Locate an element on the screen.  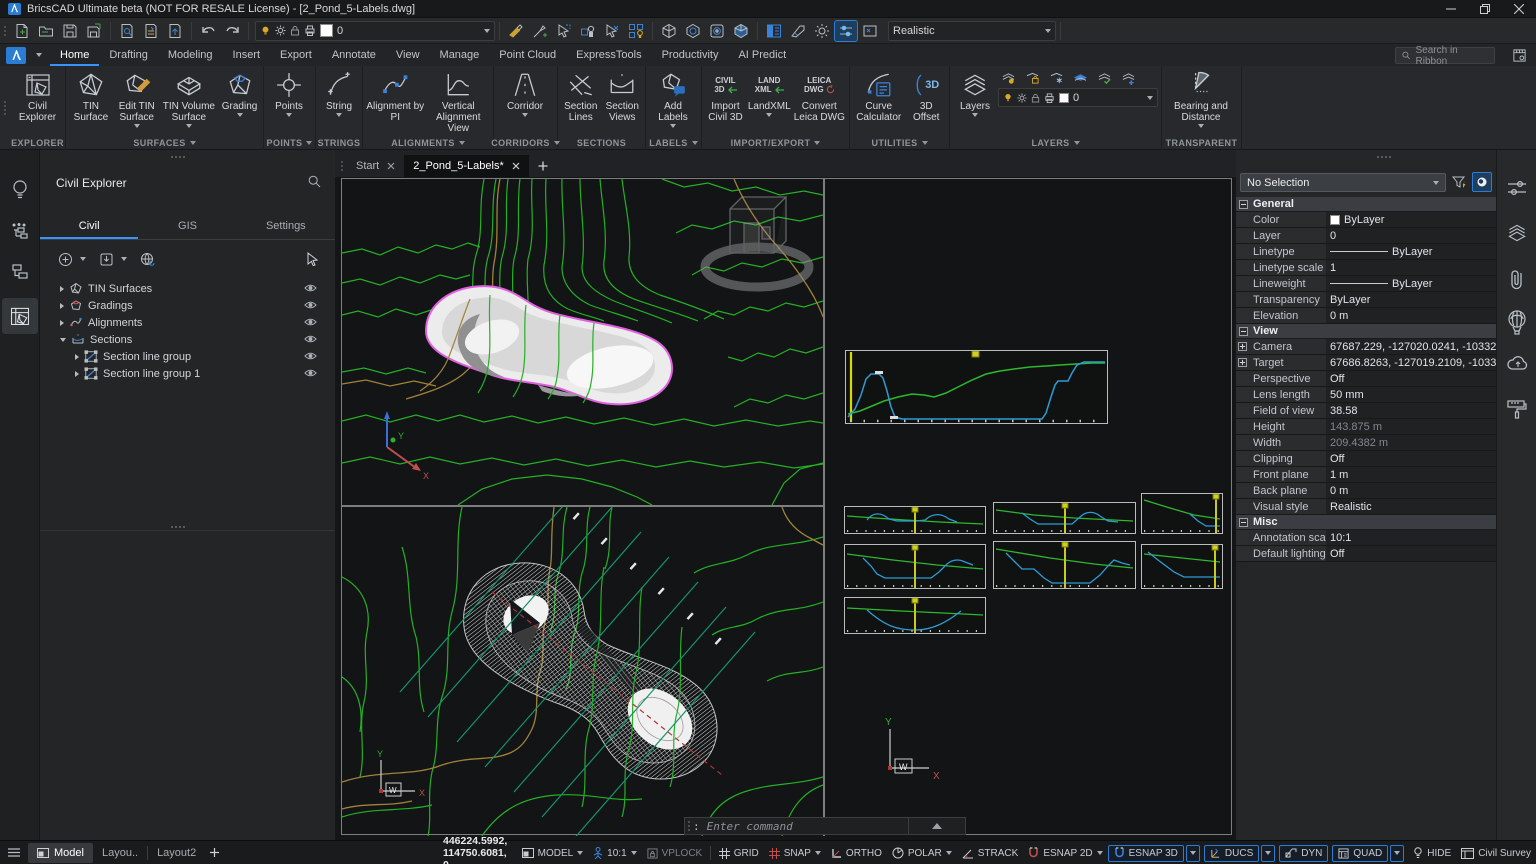
curve-calculator-button: Curve Calculator is located at coordinates (878, 102).